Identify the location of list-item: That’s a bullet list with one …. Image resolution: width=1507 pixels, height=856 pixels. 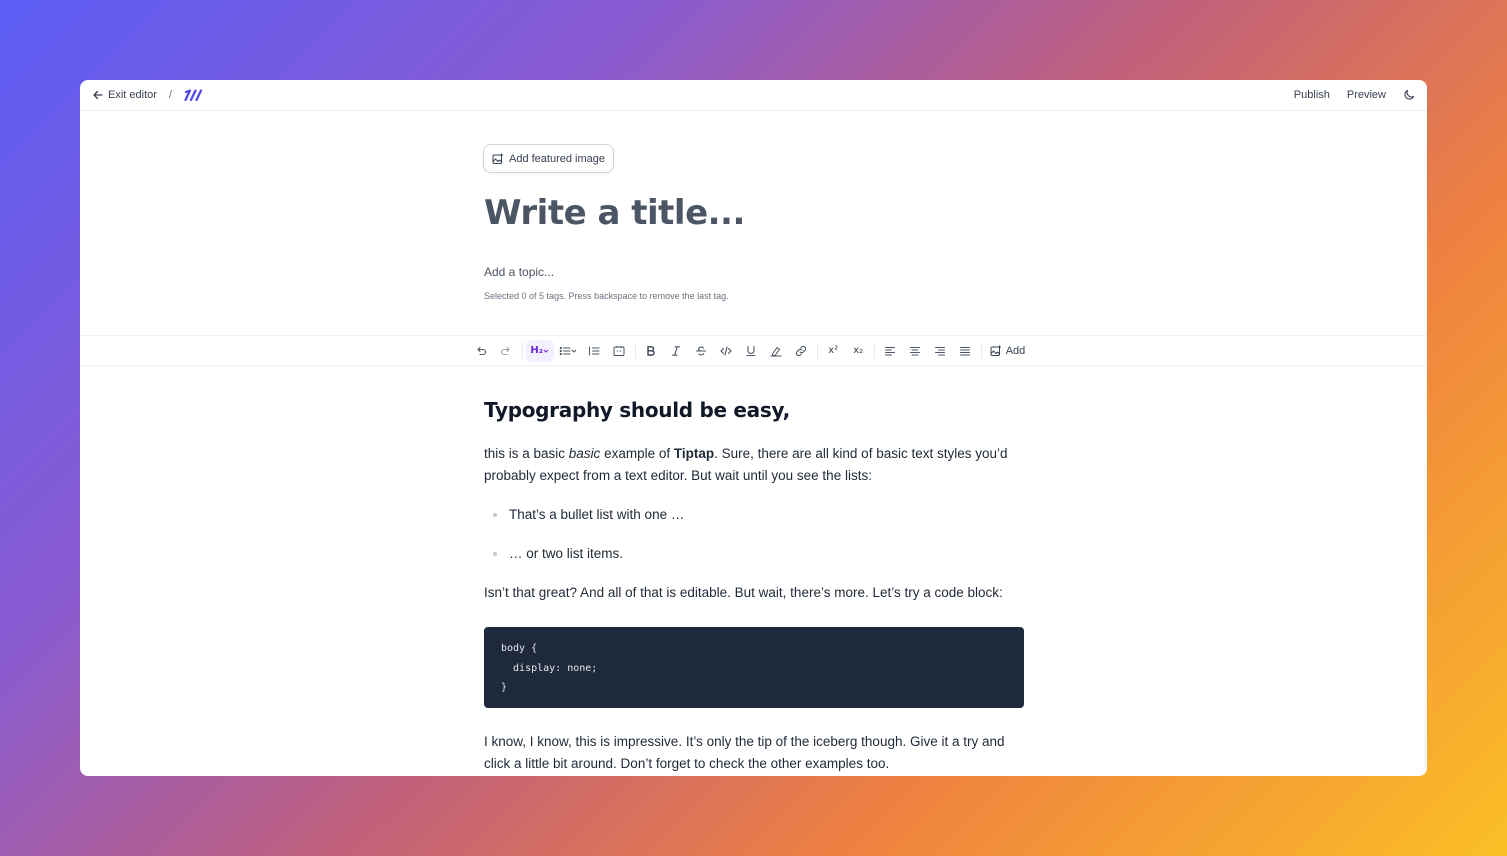
(754, 515).